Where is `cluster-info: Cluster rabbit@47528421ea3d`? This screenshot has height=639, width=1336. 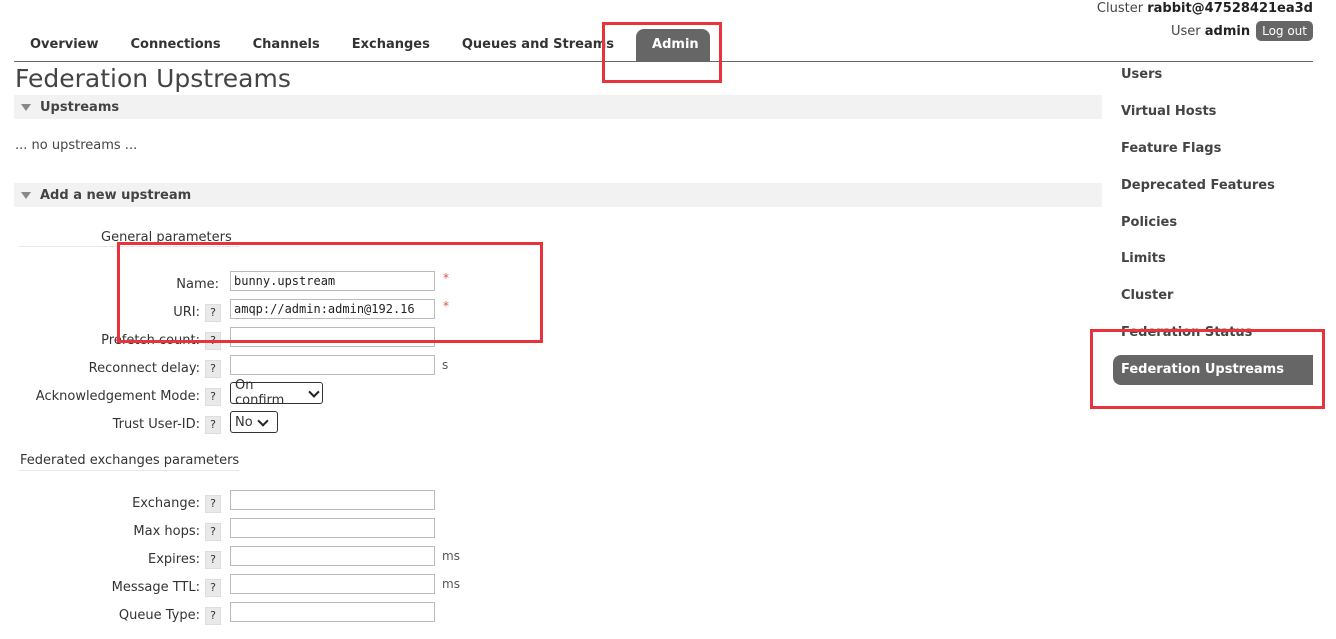
cluster-info: Cluster rabbit@47528421ea3d is located at coordinates (1205, 8).